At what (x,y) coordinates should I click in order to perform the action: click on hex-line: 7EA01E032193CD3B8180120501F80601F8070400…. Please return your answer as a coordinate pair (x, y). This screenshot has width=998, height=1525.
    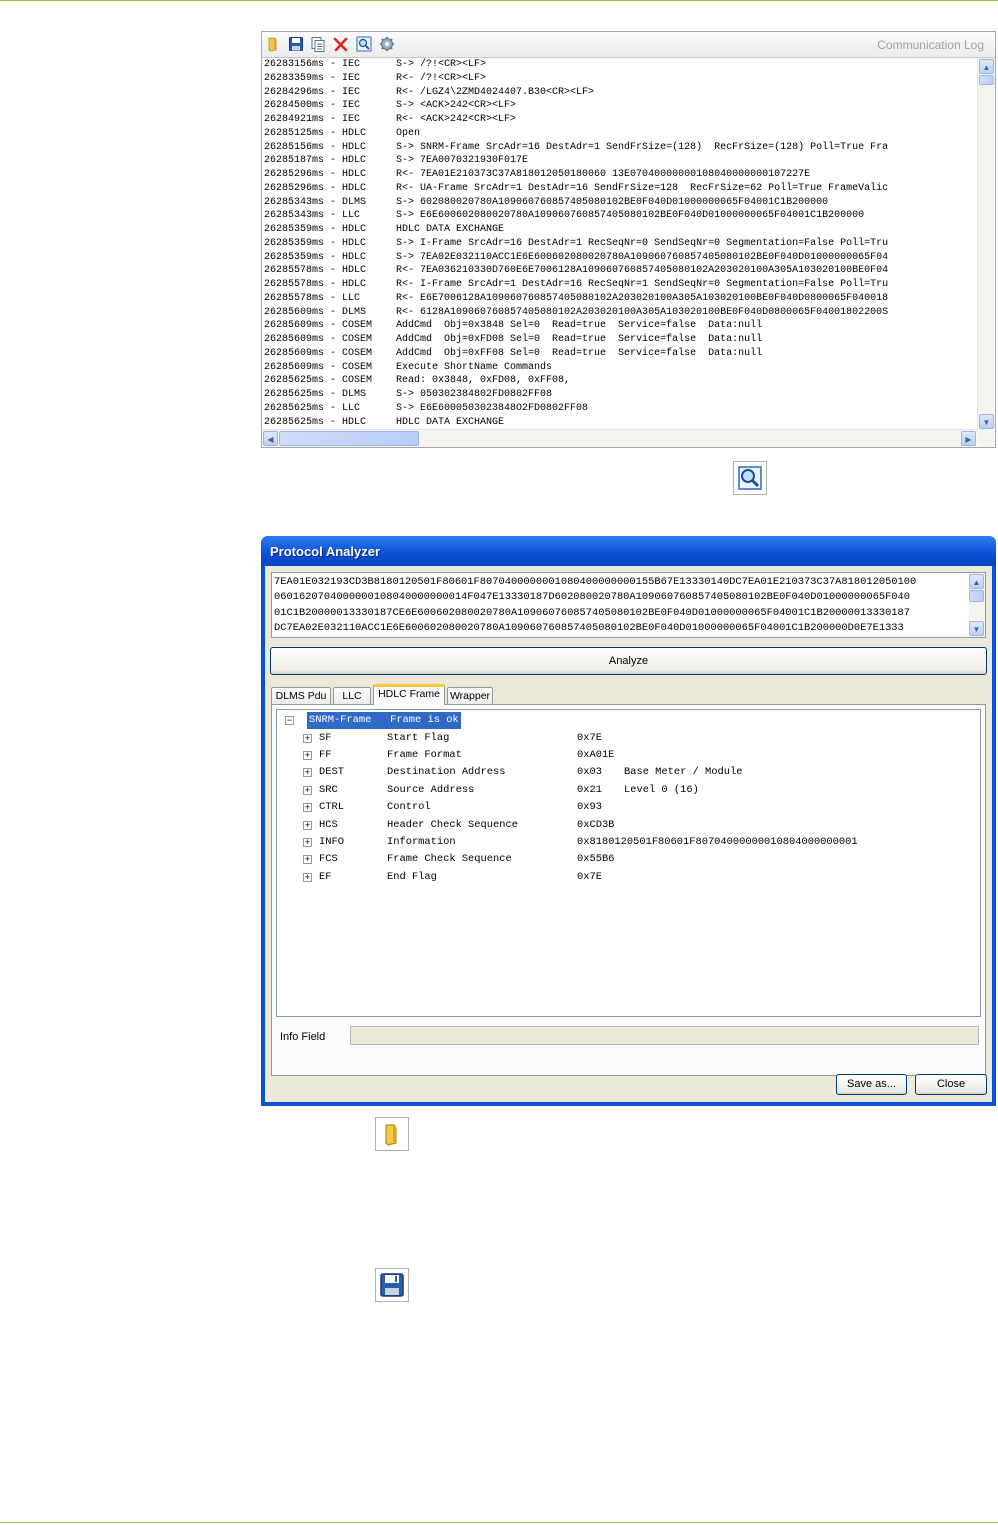
    Looking at the image, I should click on (595, 582).